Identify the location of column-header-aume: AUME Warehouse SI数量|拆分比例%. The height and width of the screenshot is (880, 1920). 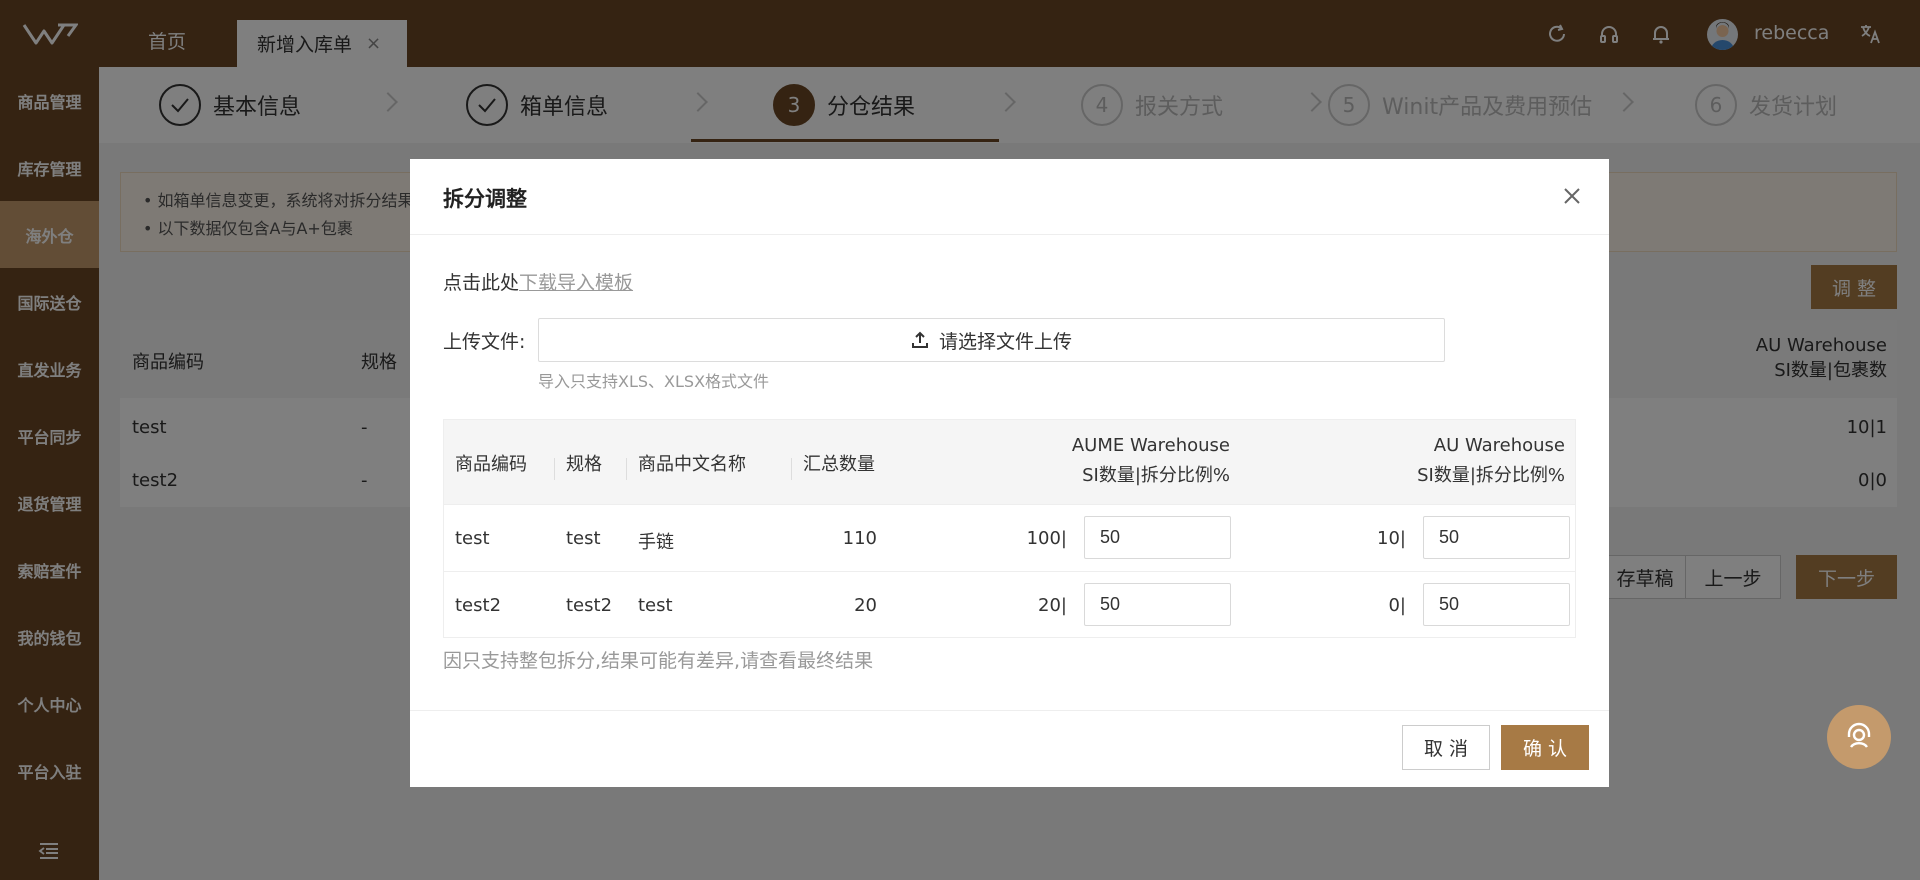
(1151, 461).